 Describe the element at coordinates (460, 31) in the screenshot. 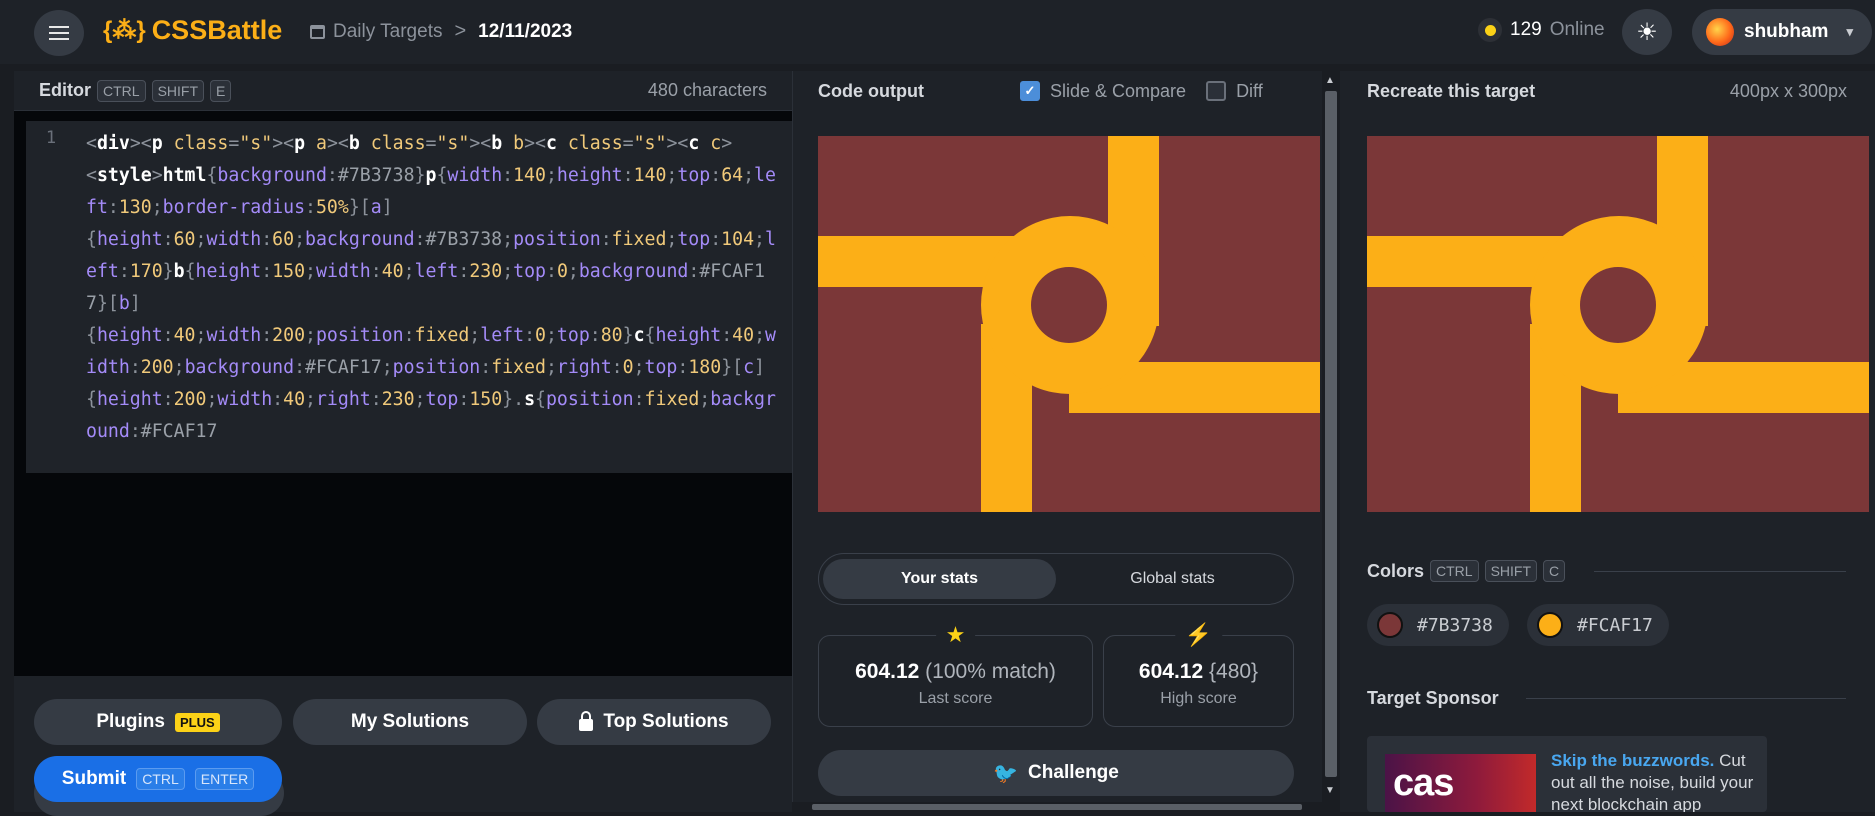

I see `chevron-right-icon: >` at that location.